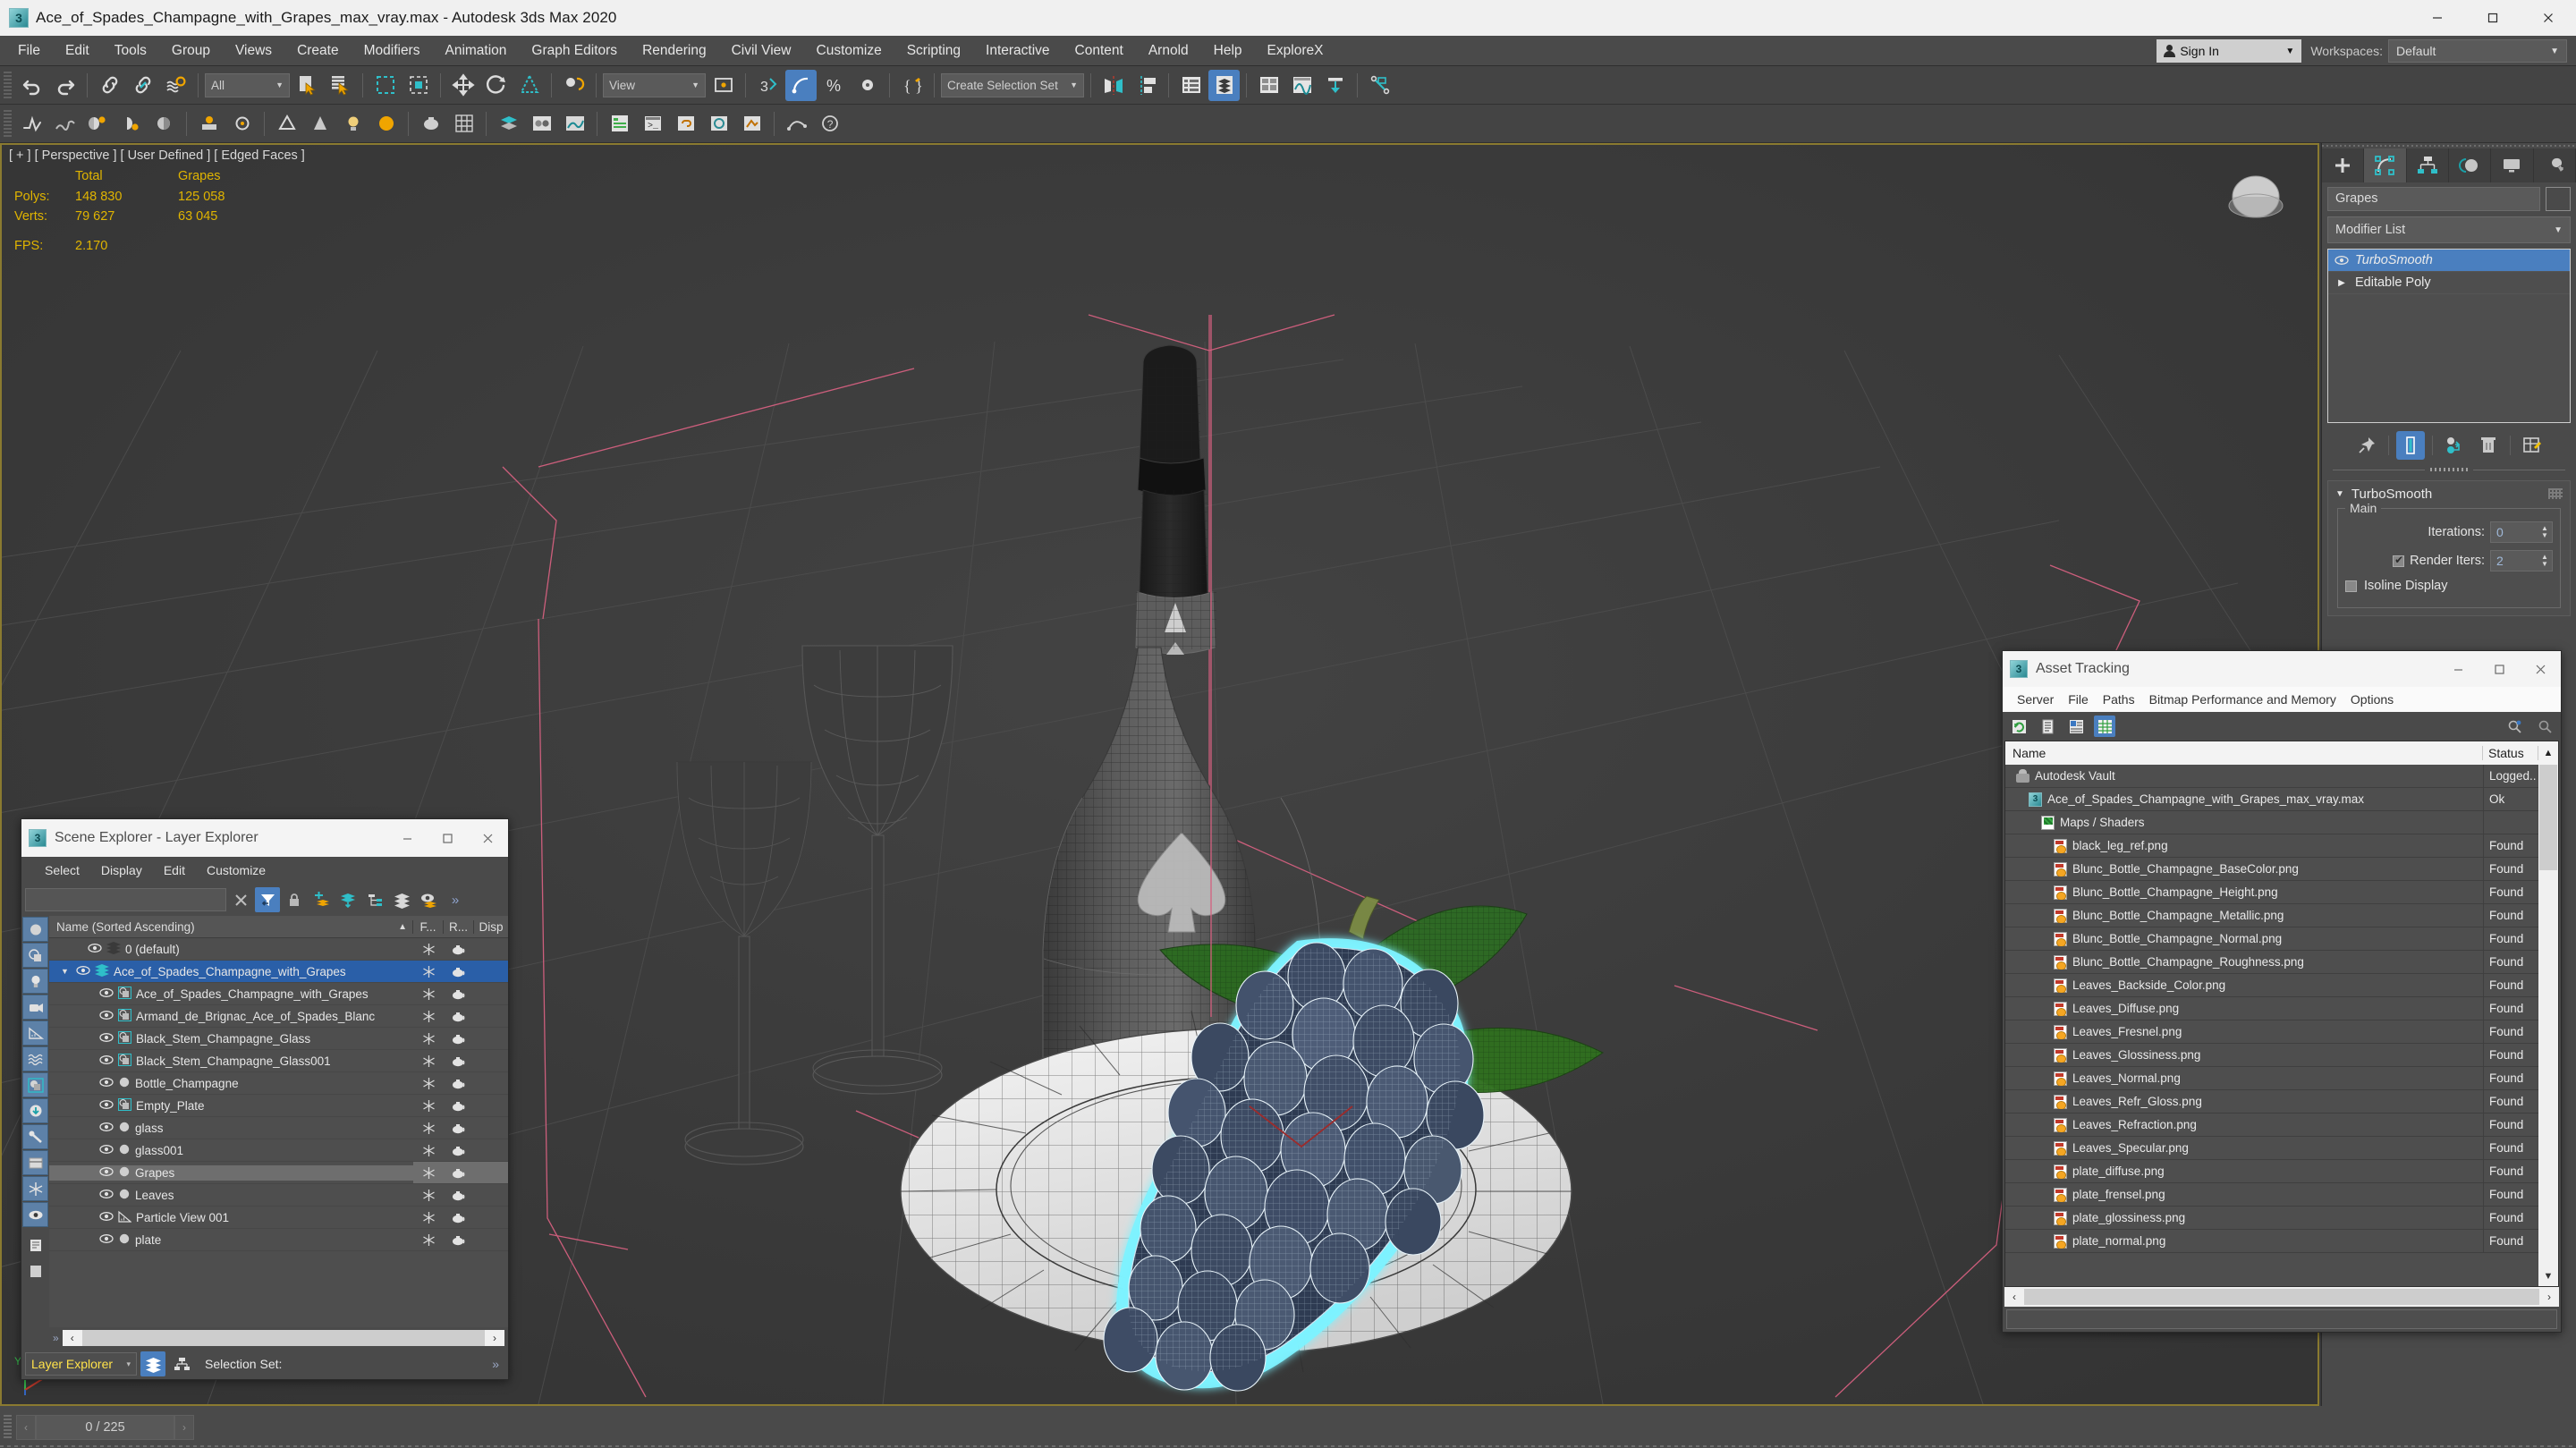  Describe the element at coordinates (2493, 18) in the screenshot. I see `maximize-button` at that location.